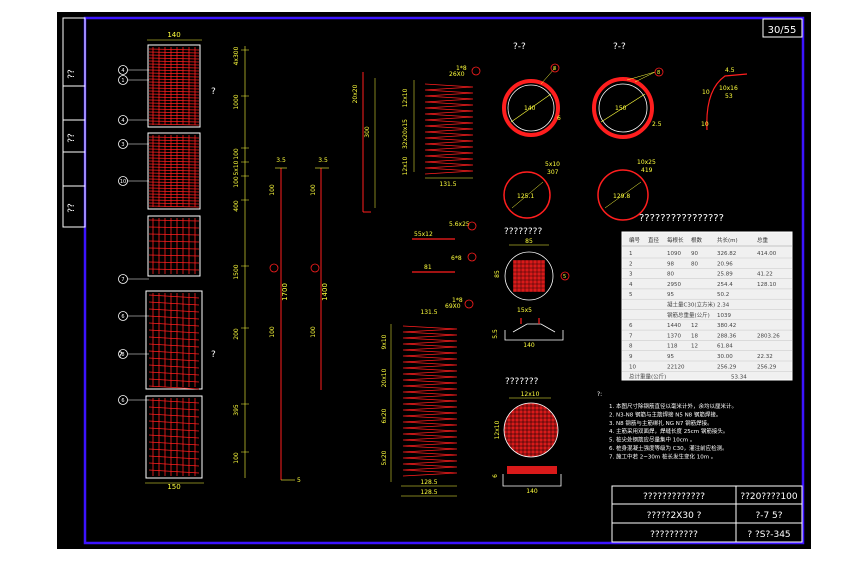 Image resolution: width=867 pixels, height=562 pixels. I want to click on section-mark-left: ?, so click(120, 356).